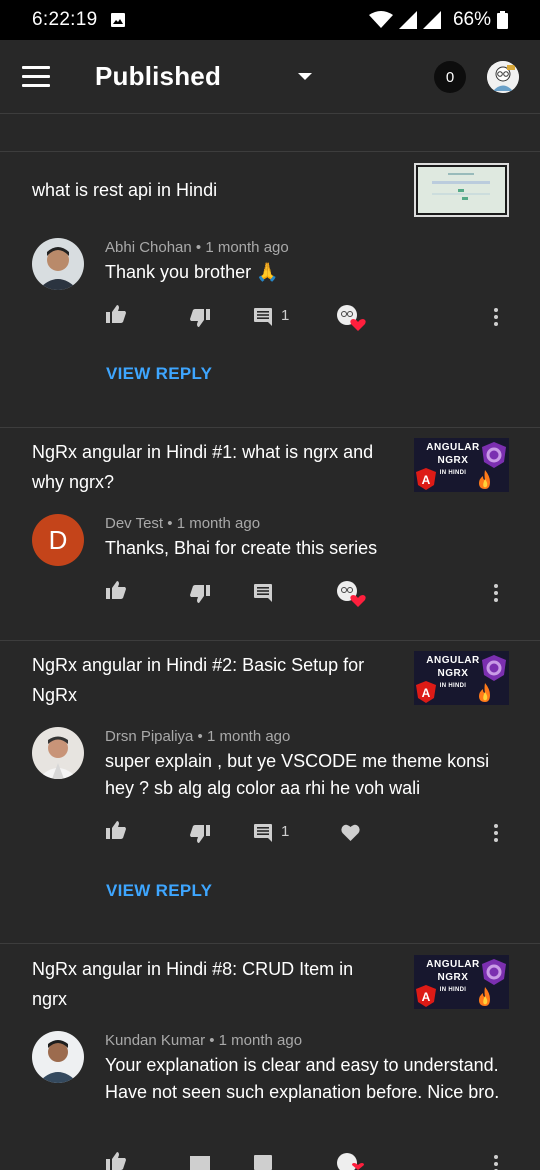 Image resolution: width=540 pixels, height=1170 pixels. I want to click on author-name: Dev Test, so click(134, 523).